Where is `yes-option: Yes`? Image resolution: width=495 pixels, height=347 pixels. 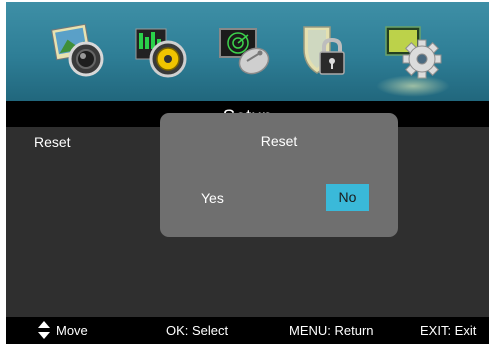 yes-option: Yes is located at coordinates (212, 198).